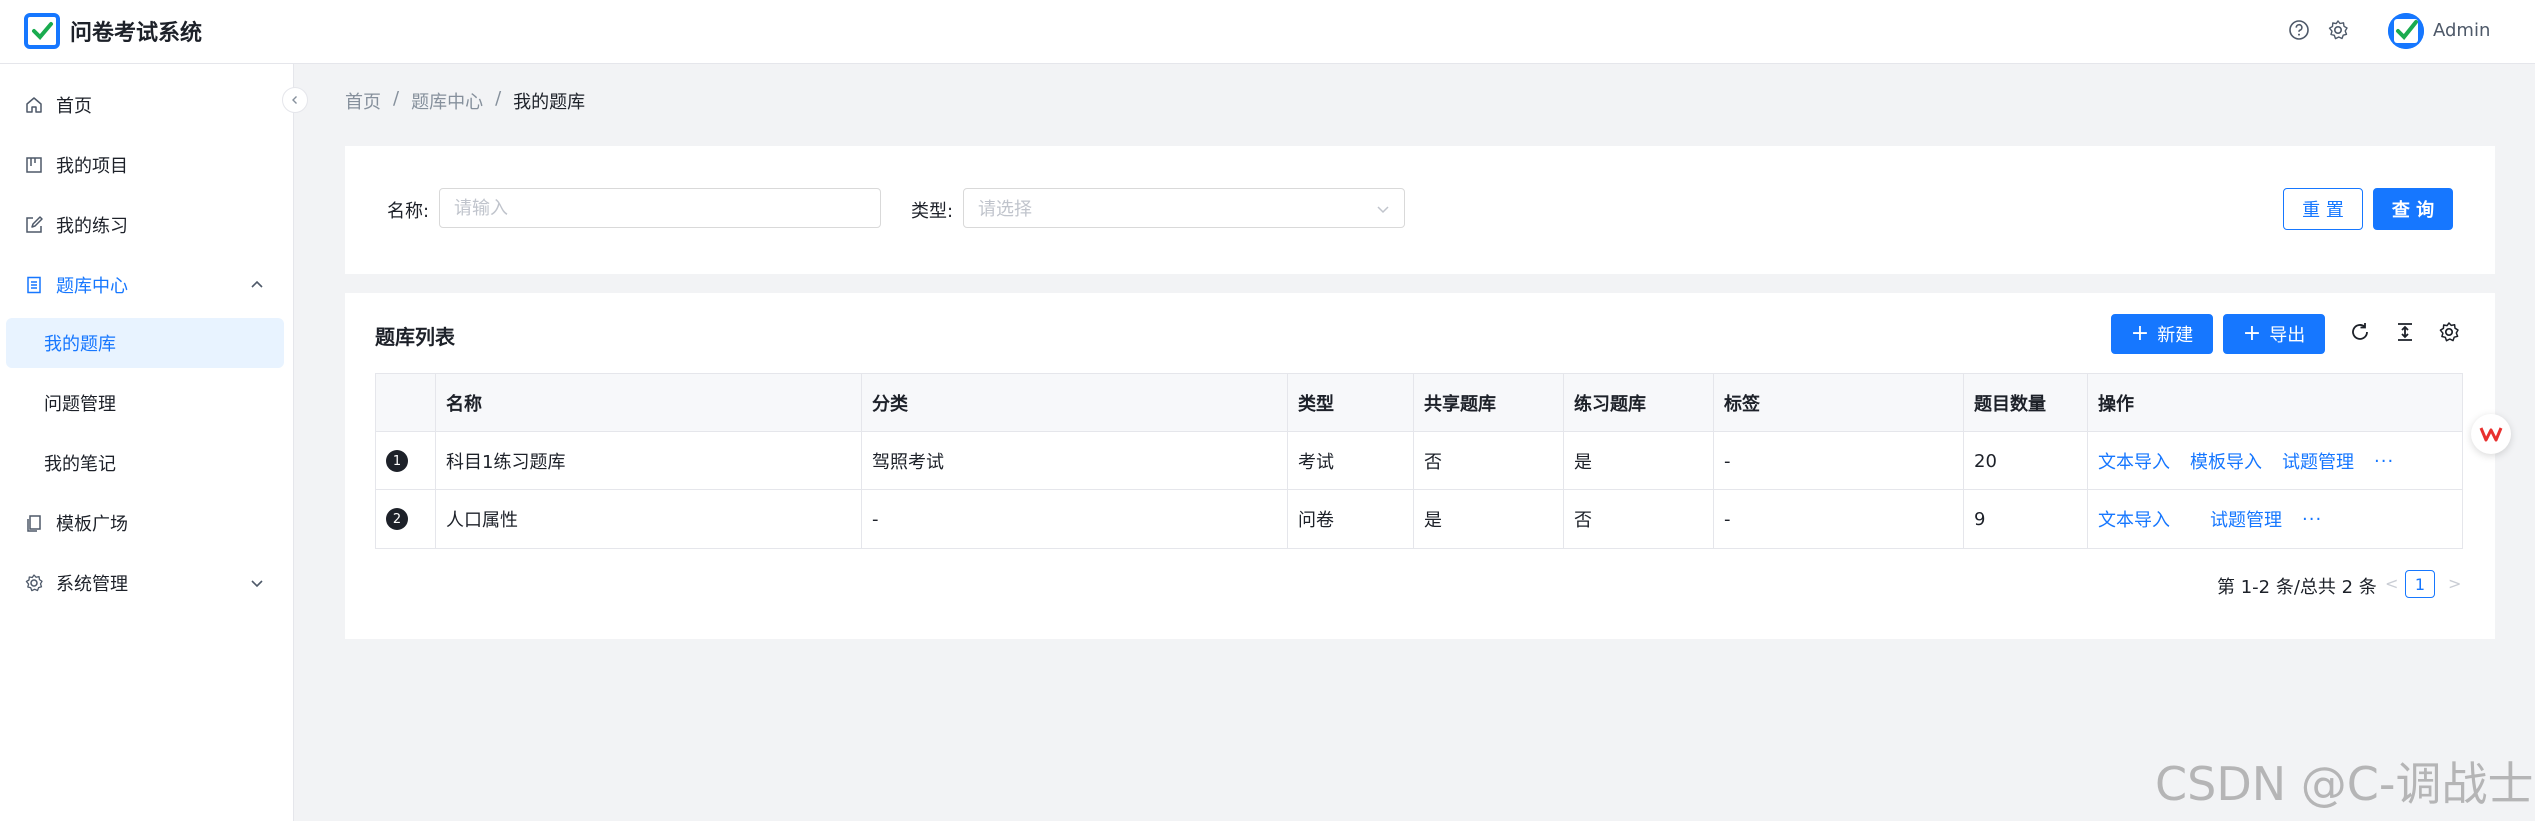 This screenshot has height=821, width=2535. I want to click on sidebar-item-projects: 我的项目, so click(145, 165).